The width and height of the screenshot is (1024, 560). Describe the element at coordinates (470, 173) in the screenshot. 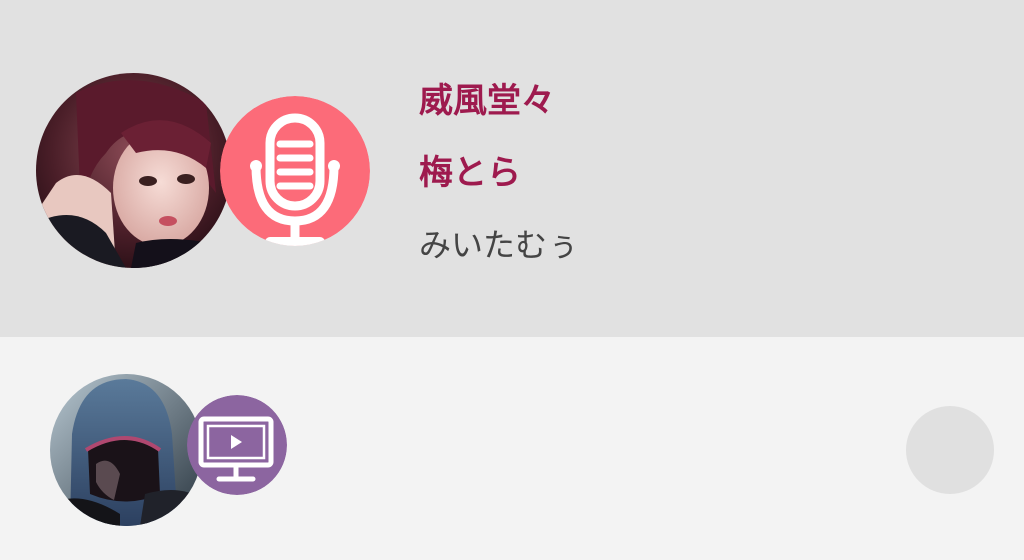

I see `artist-name: 梅とら` at that location.